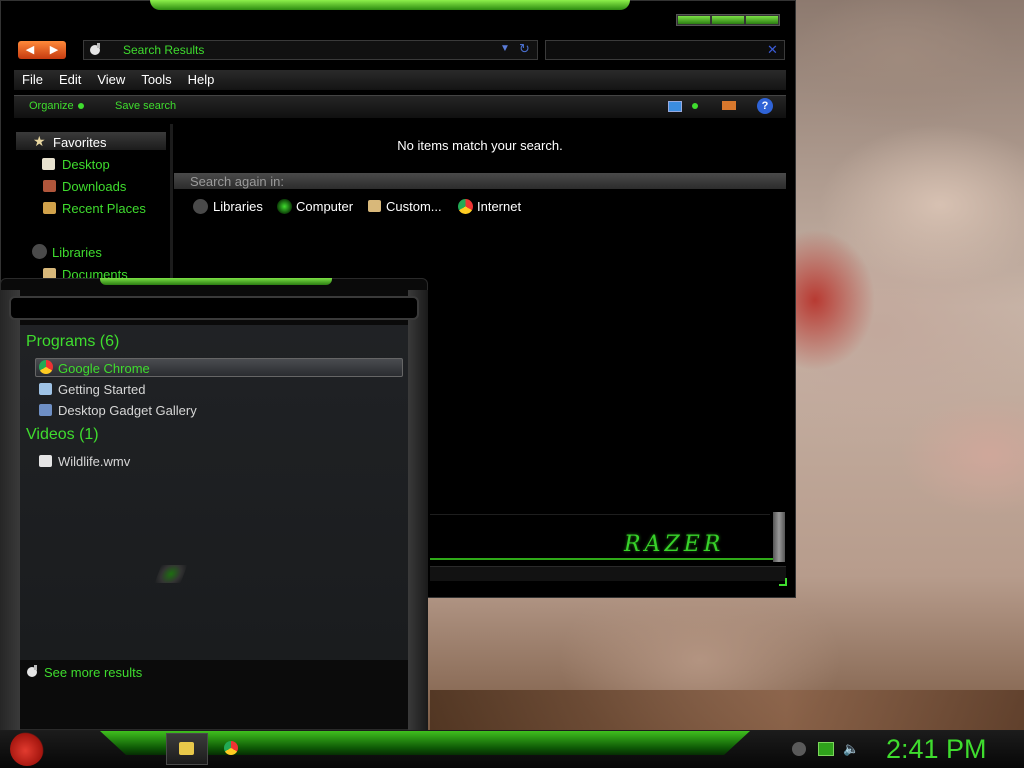 This screenshot has width=1024, height=768. Describe the element at coordinates (101, 389) in the screenshot. I see `result-getting-started: Getting Started` at that location.